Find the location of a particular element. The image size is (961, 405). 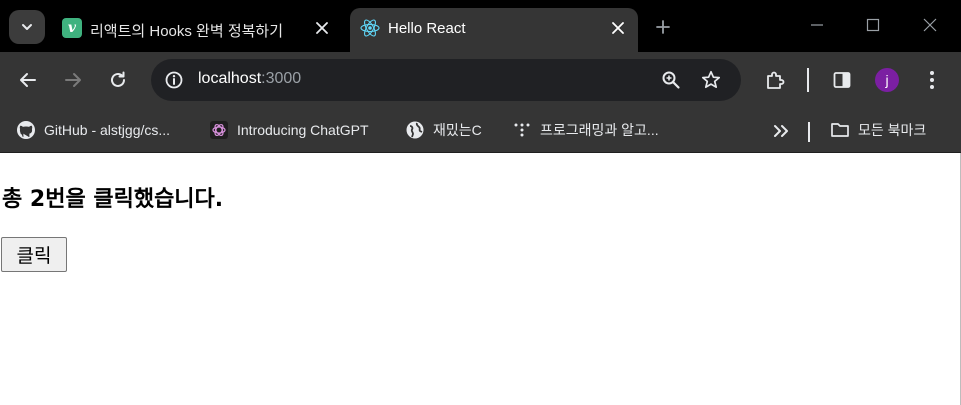

reload-button is located at coordinates (118, 80).